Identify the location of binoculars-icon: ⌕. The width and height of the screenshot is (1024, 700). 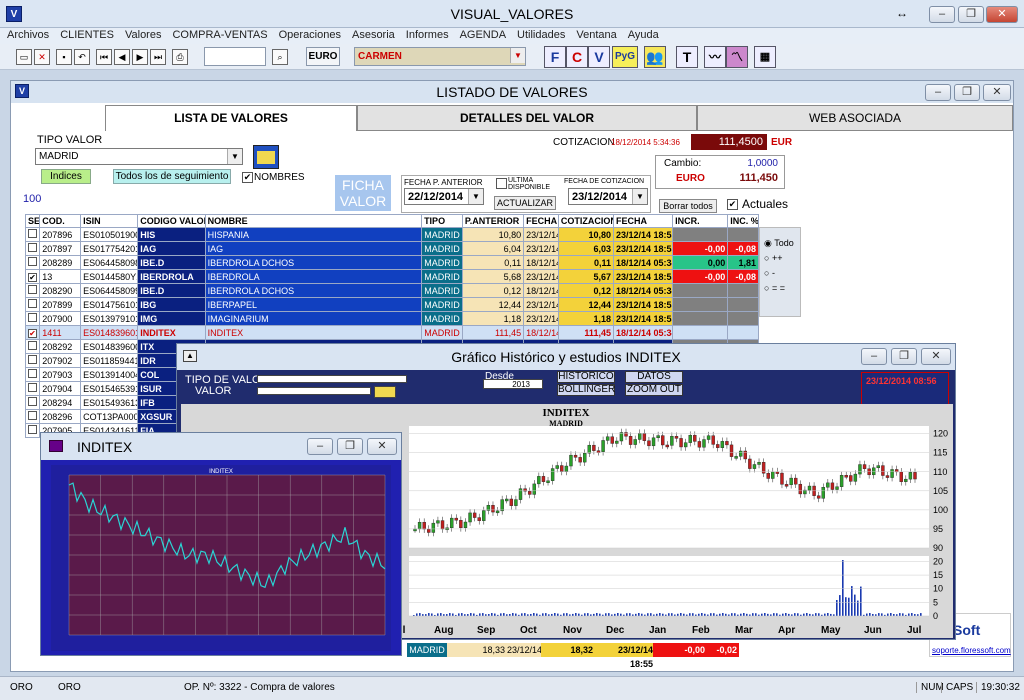
(280, 57).